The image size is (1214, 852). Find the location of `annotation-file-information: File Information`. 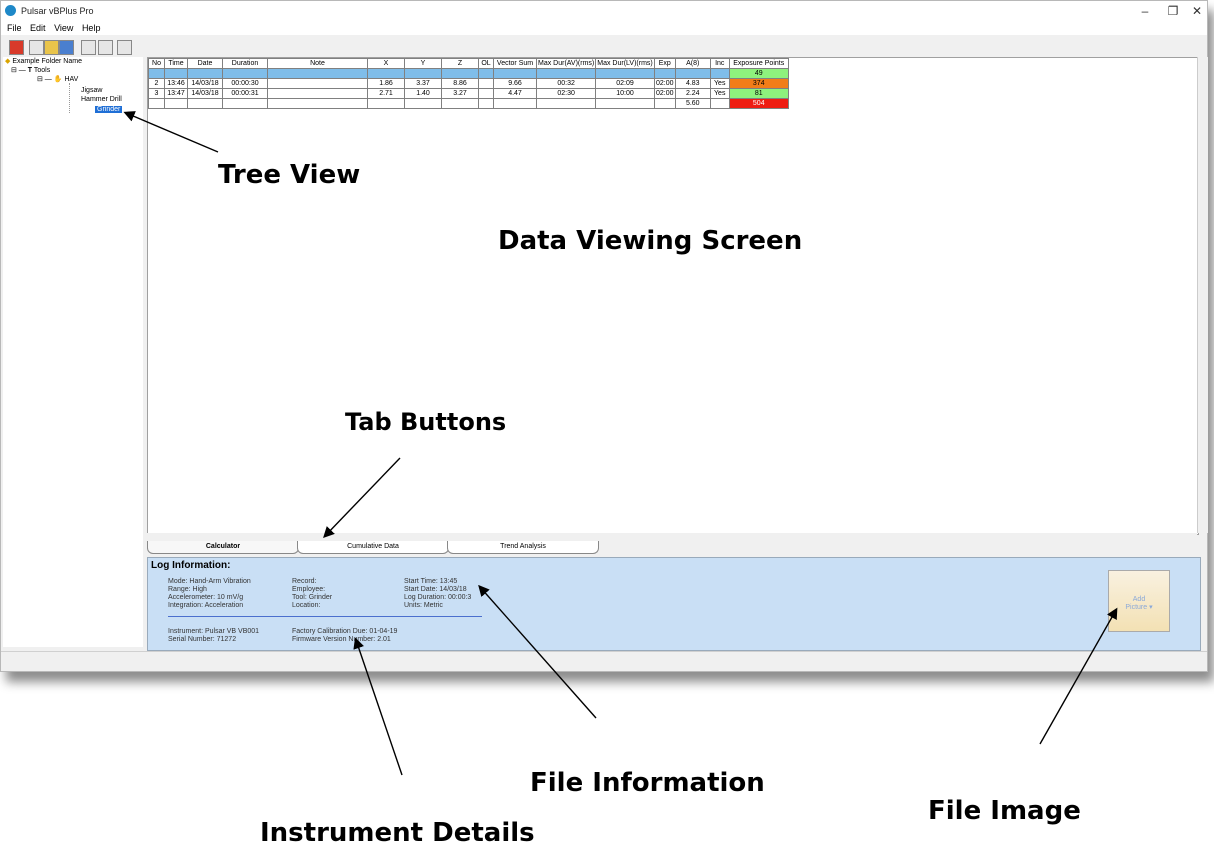

annotation-file-information: File Information is located at coordinates (647, 783).